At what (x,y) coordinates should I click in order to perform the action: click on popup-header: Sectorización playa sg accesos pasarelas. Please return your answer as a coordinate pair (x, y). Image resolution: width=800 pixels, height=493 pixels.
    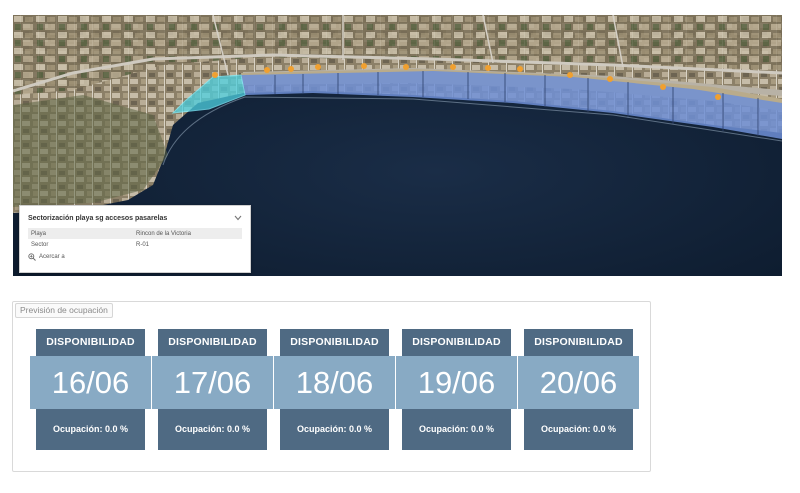
    Looking at the image, I should click on (135, 218).